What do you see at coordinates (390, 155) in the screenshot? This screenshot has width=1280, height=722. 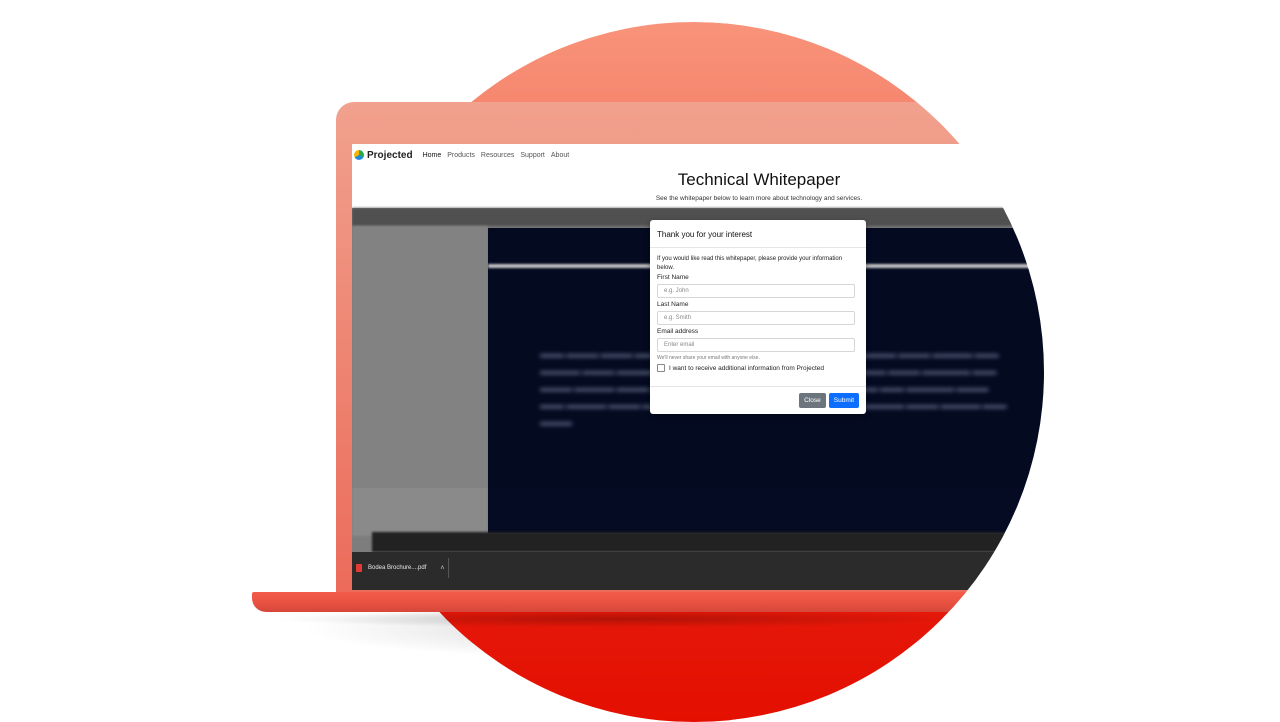 I see `logo-text: Projected` at bounding box center [390, 155].